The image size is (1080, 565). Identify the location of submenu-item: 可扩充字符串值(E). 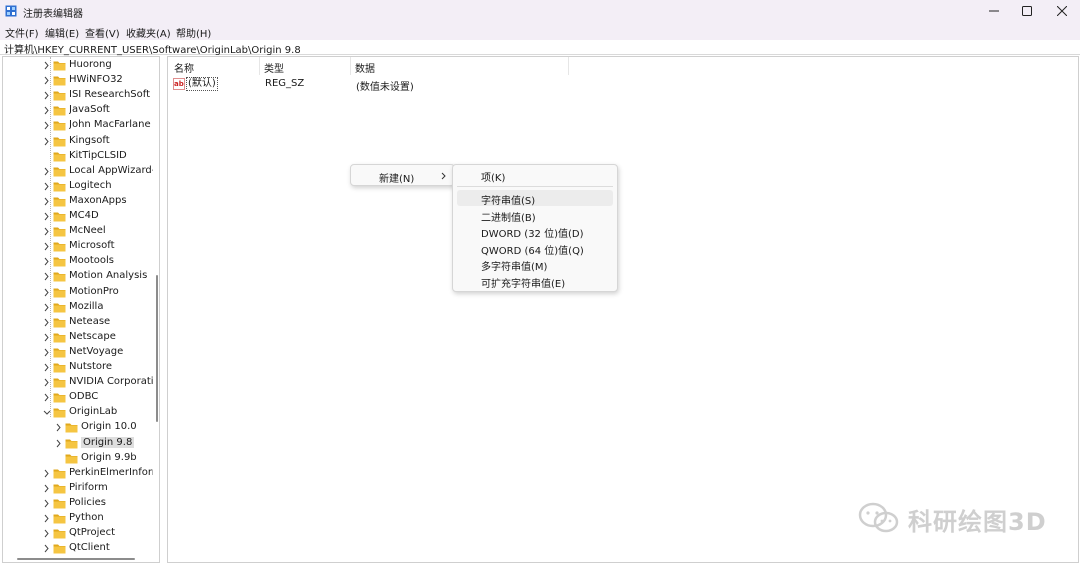
(535, 281).